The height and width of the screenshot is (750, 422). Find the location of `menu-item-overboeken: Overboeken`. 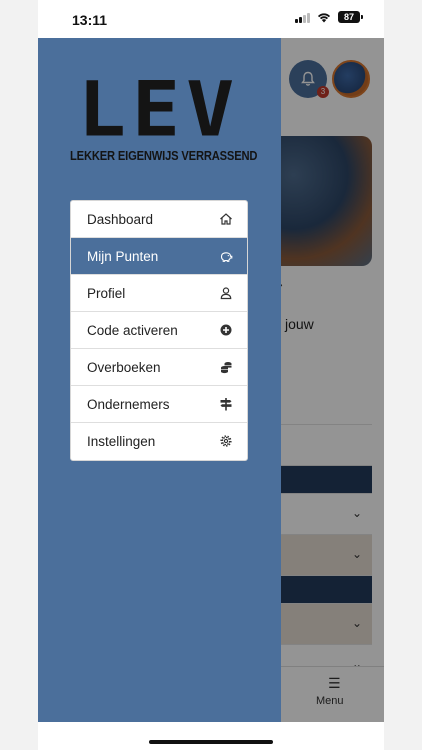

menu-item-overboeken: Overboeken is located at coordinates (159, 367).